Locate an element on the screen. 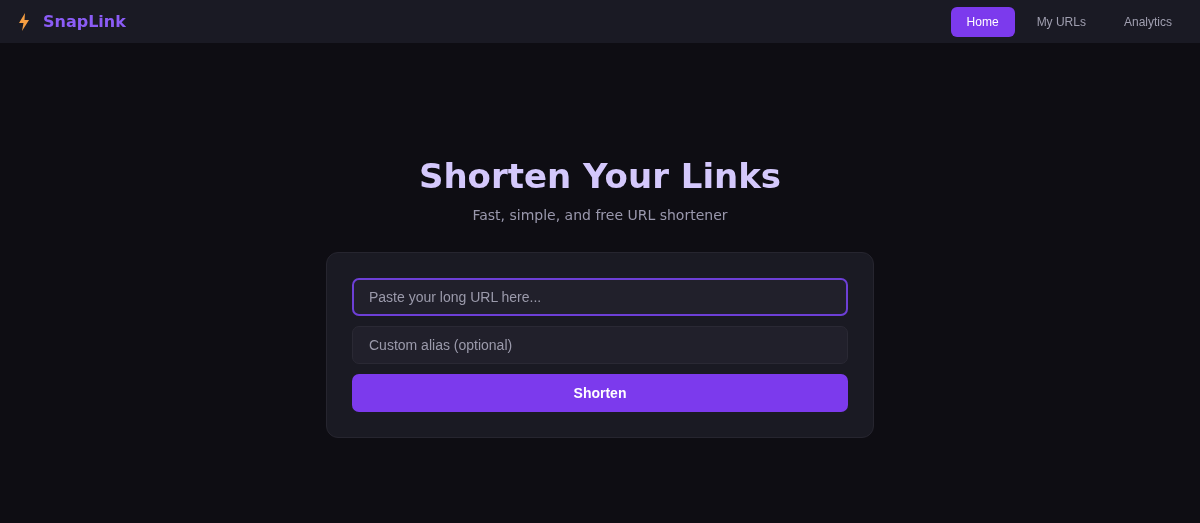  nav-tab: Analytics is located at coordinates (1147, 21).